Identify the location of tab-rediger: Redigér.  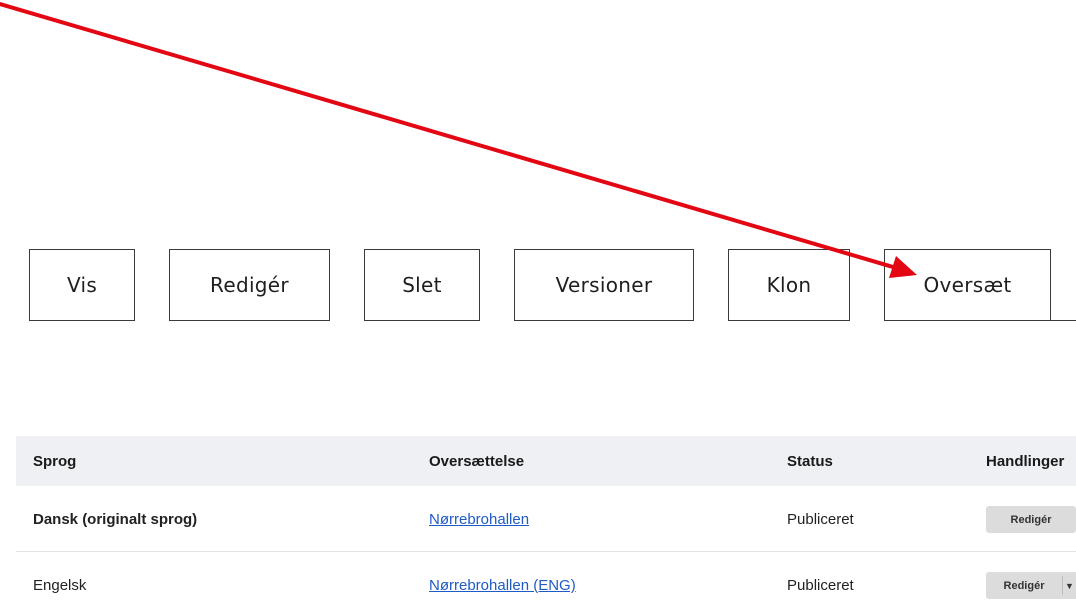
(249, 285).